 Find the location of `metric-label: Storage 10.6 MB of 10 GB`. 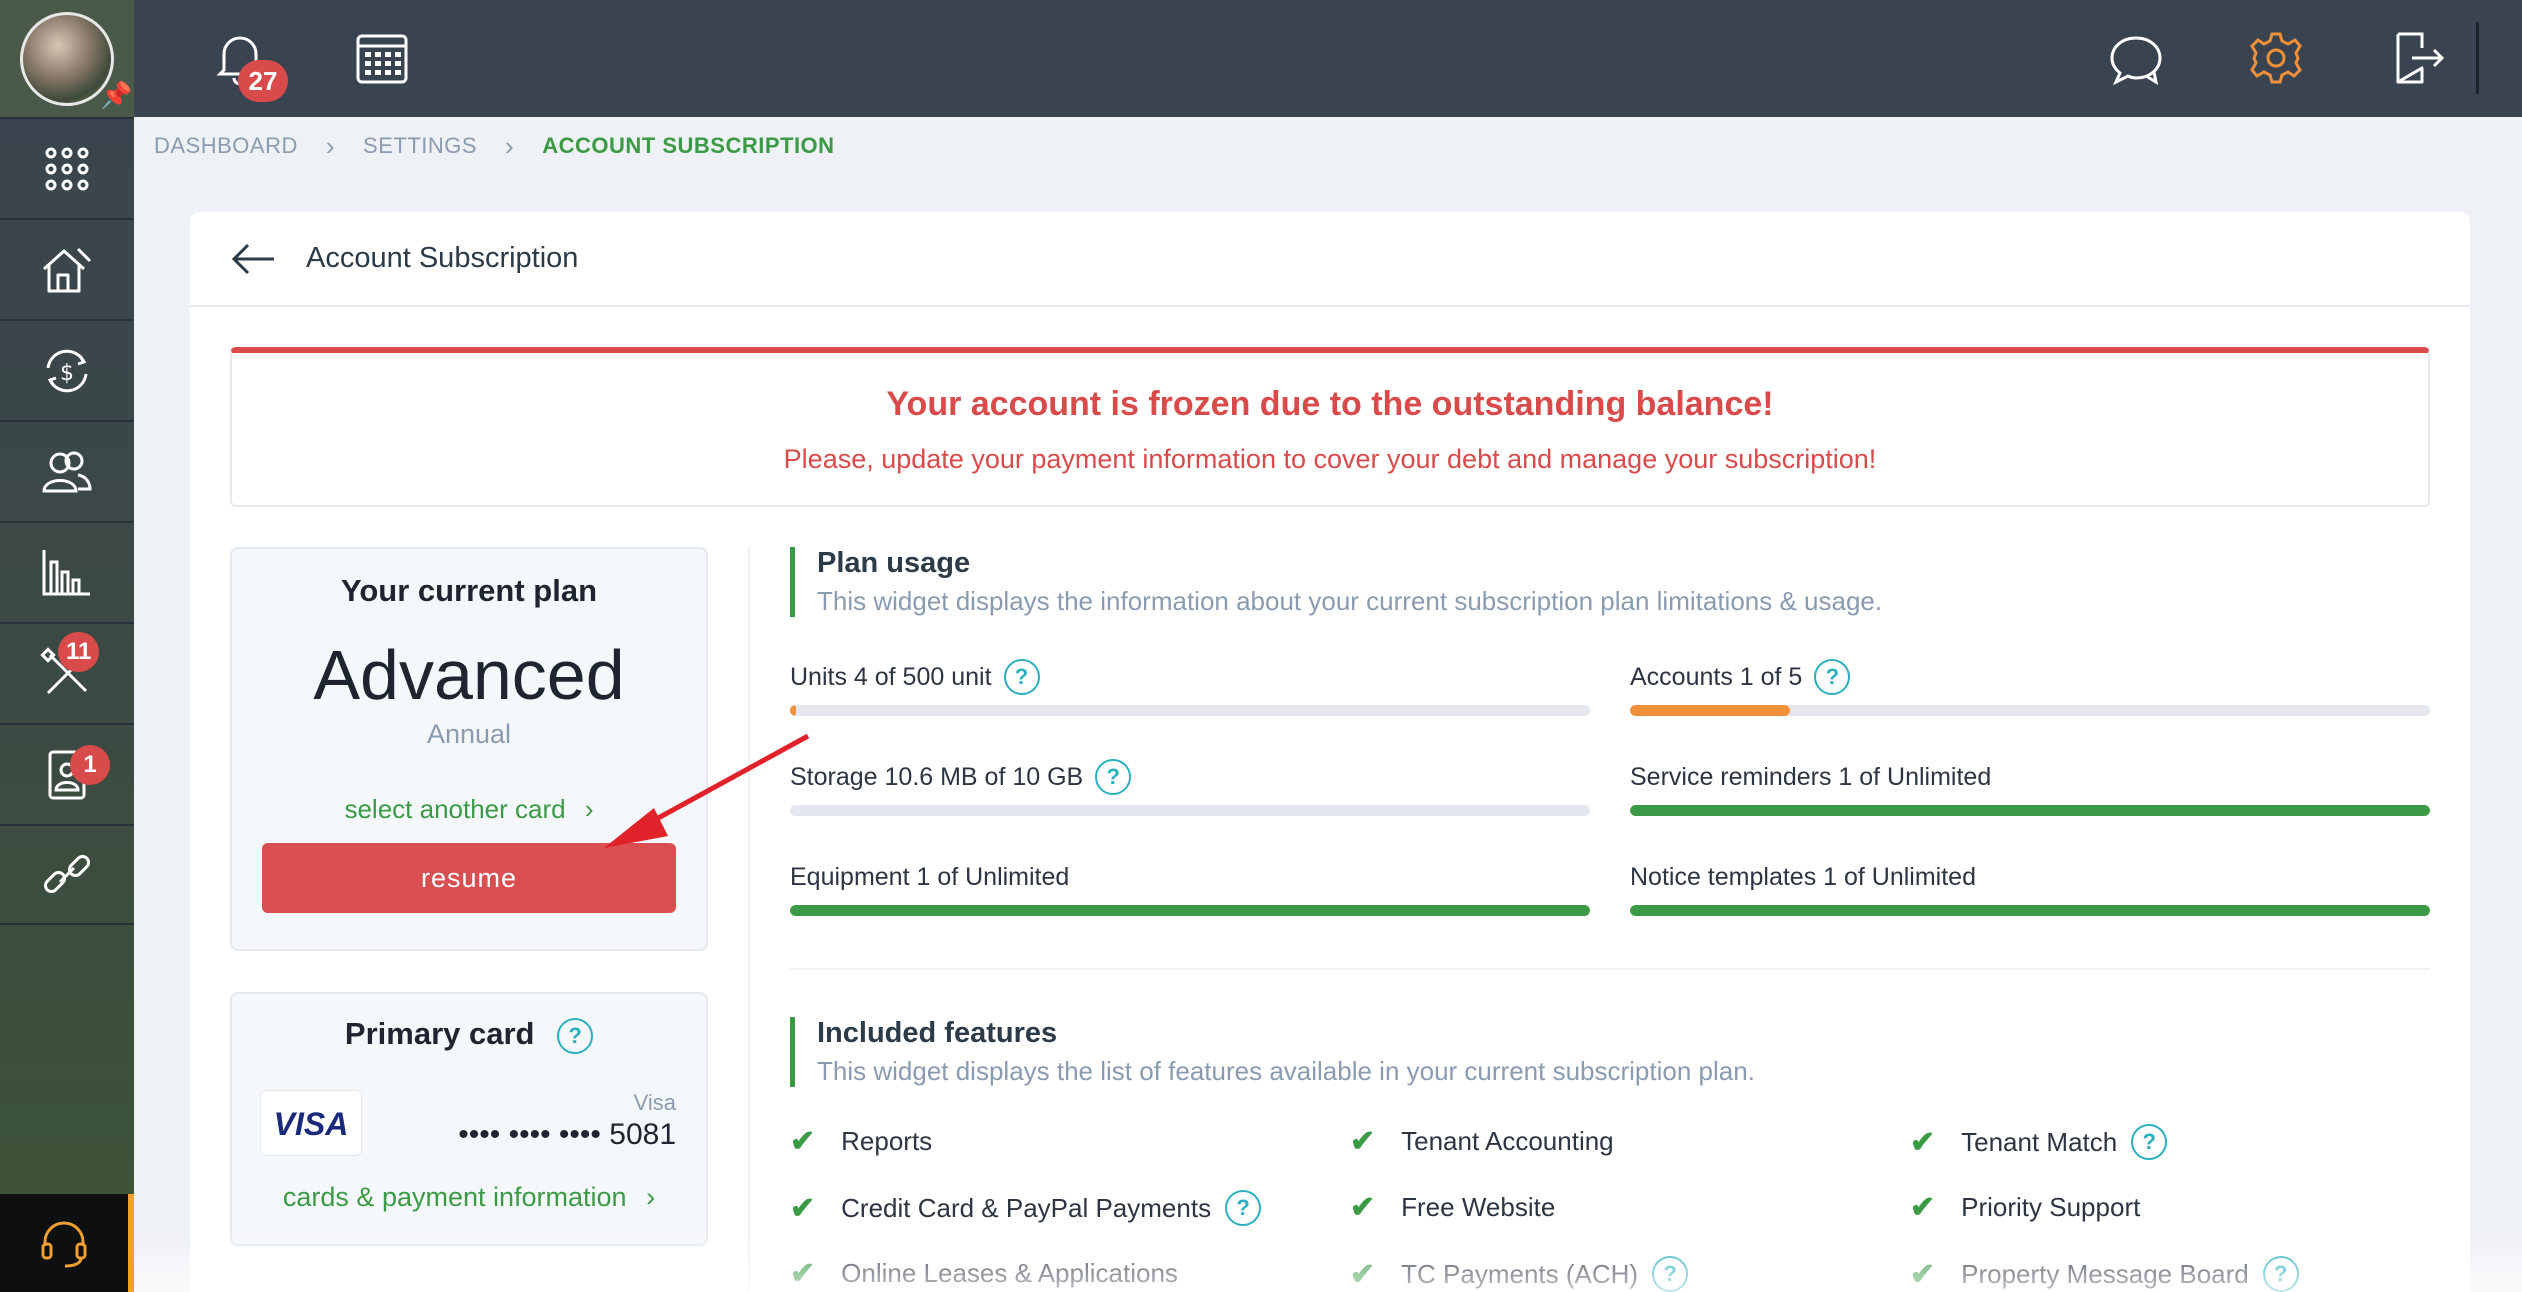

metric-label: Storage 10.6 MB of 10 GB is located at coordinates (937, 776).